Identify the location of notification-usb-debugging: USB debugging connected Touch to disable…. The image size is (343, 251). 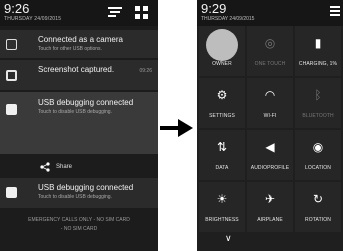
(79, 193).